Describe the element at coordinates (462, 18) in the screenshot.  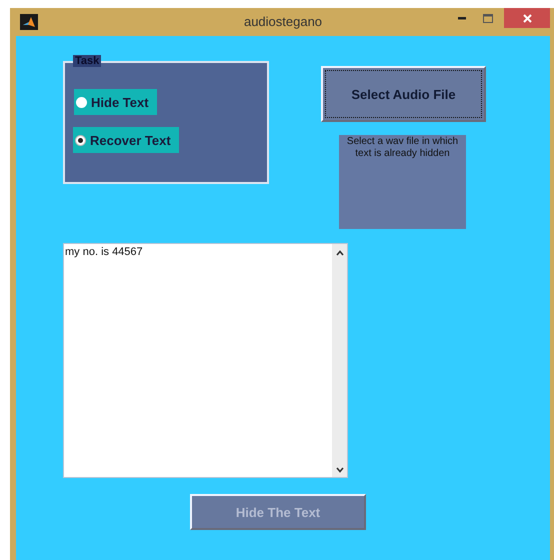
I see `minimize-icon` at that location.